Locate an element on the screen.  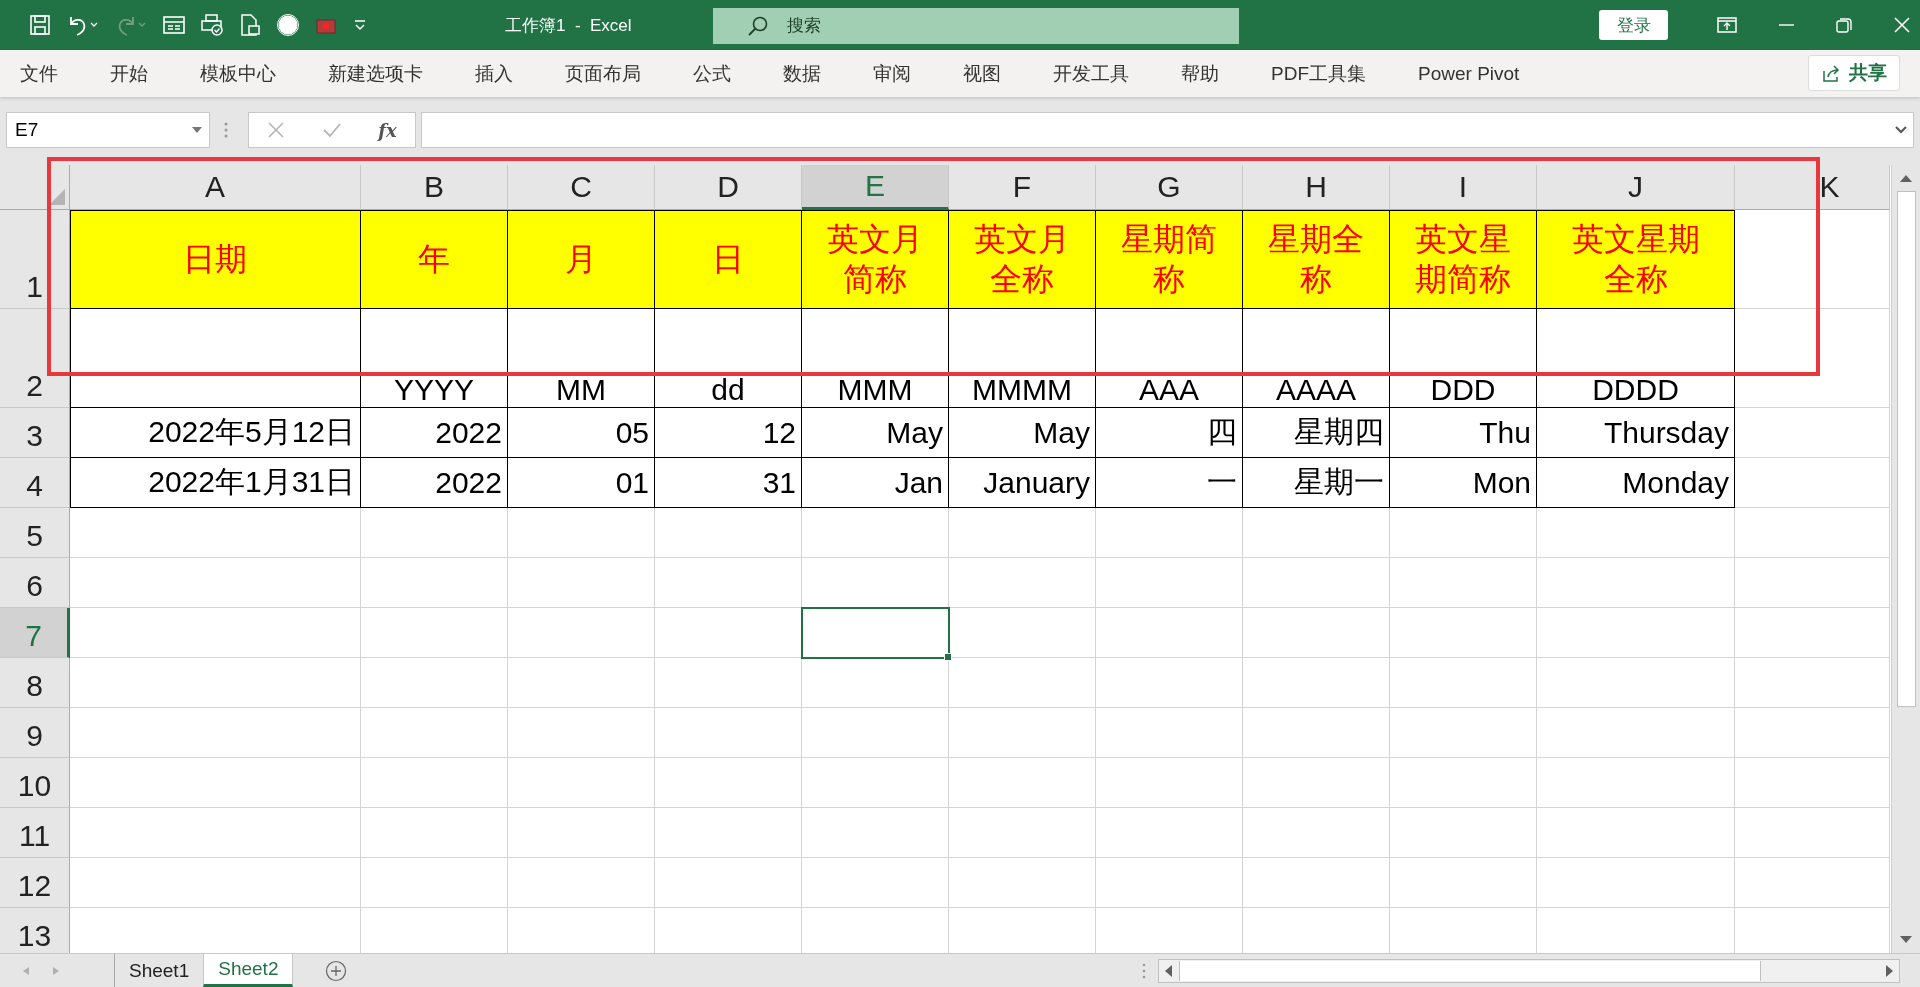
table-cell: 01 is located at coordinates (581, 483).